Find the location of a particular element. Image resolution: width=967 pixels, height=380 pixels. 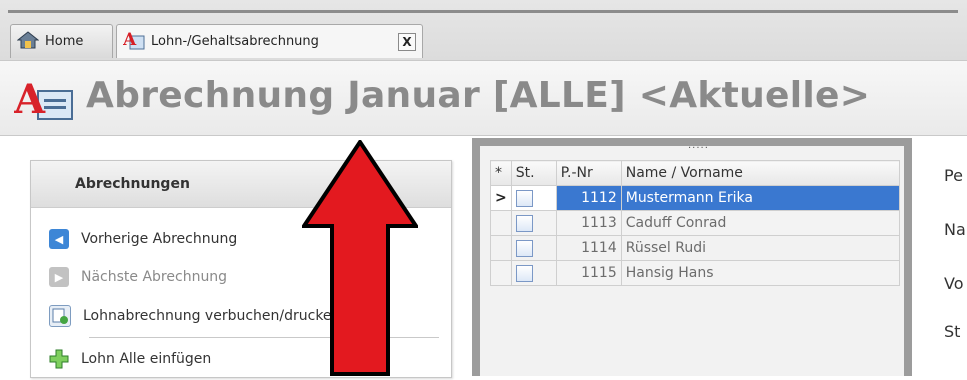

payroll-app-icon: A is located at coordinates (133, 42).